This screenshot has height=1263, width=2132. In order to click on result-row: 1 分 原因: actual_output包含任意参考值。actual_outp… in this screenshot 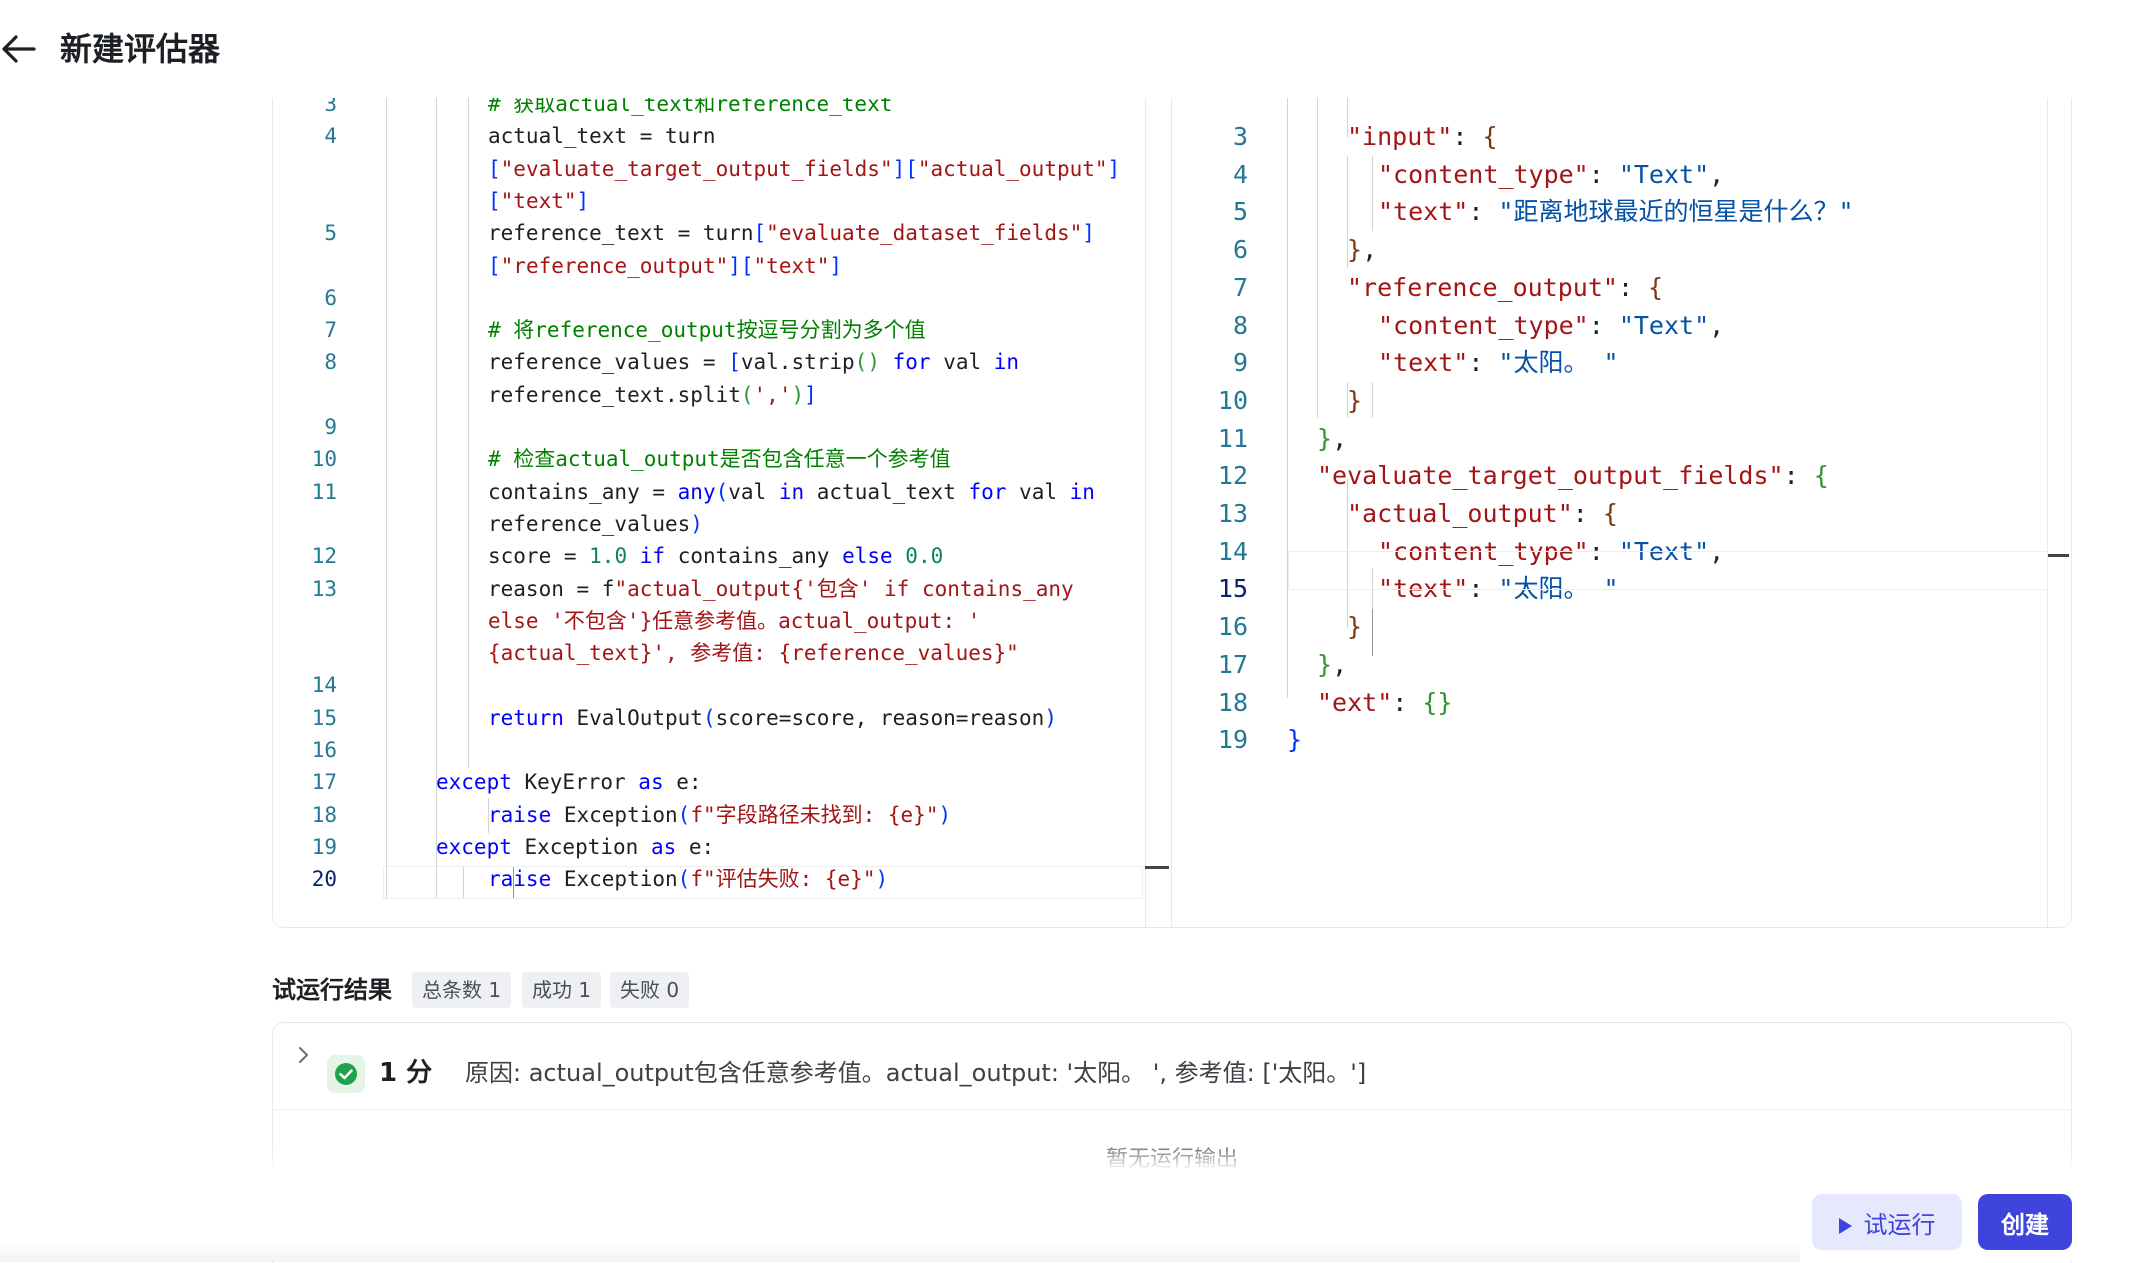, I will do `click(1172, 1066)`.